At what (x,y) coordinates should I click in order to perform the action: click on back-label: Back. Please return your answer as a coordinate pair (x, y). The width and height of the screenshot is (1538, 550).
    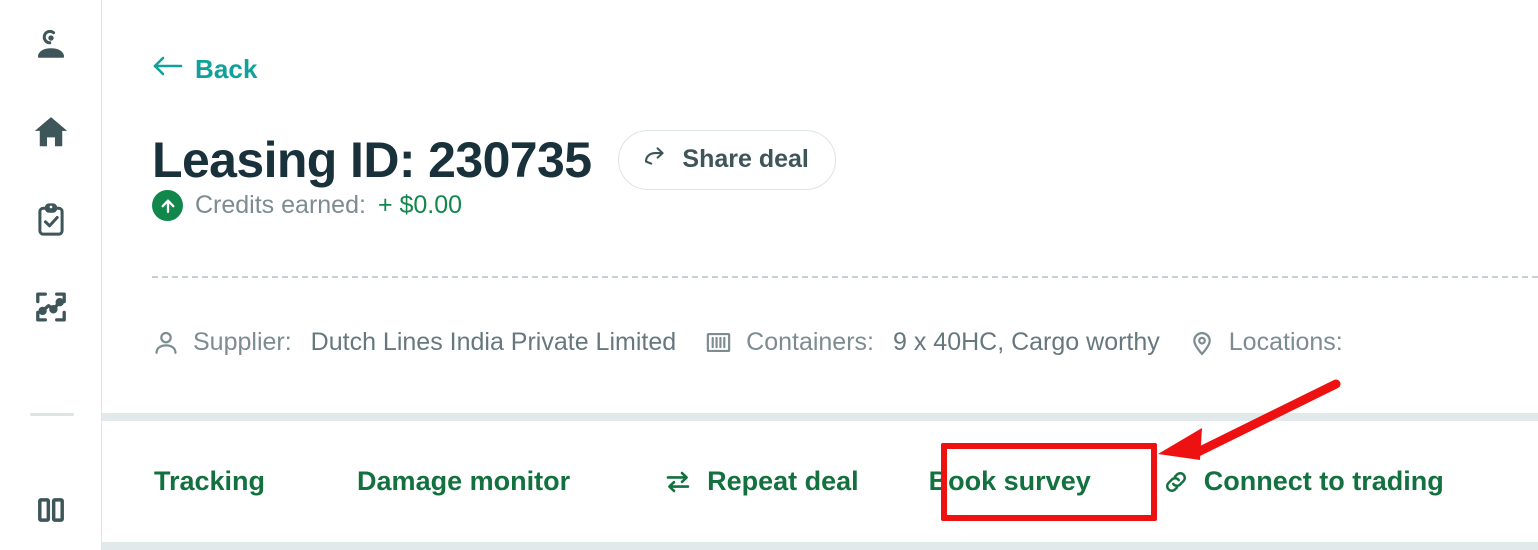
    Looking at the image, I should click on (226, 69).